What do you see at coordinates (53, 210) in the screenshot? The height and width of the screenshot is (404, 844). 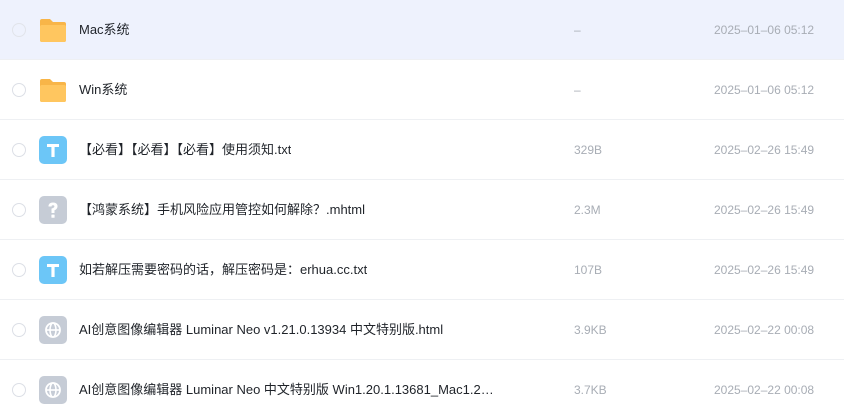 I see `unknown-file-icon` at bounding box center [53, 210].